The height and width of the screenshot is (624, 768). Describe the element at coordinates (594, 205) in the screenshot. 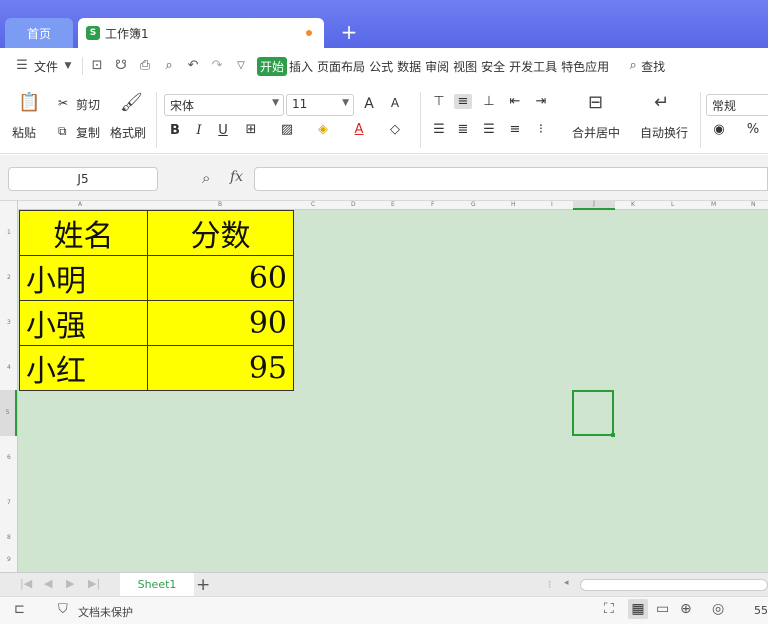

I see `column-header-j: J` at that location.